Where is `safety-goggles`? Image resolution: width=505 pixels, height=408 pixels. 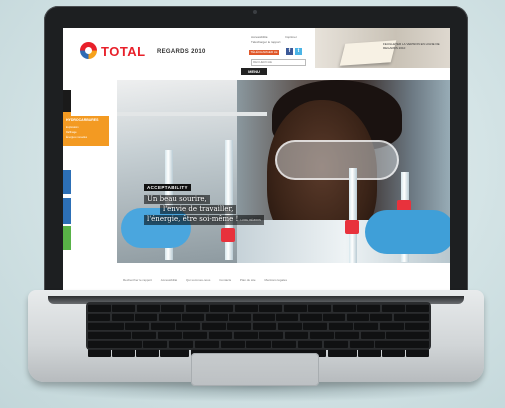 safety-goggles is located at coordinates (337, 160).